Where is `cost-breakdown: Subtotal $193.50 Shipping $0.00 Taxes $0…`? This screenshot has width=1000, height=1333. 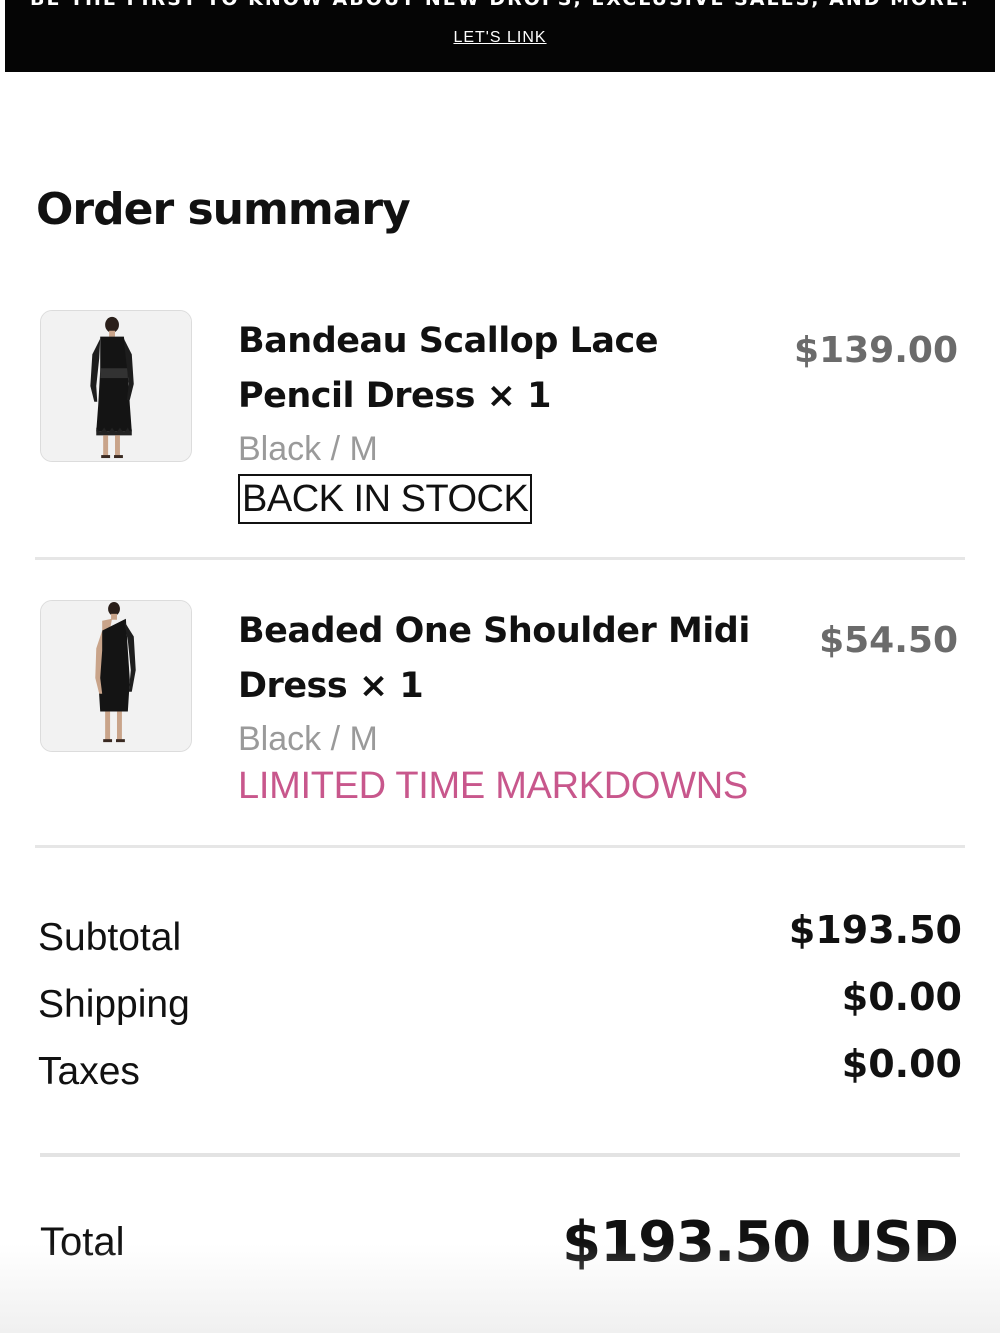
cost-breakdown: Subtotal $193.50 Shipping $0.00 Taxes $0… is located at coordinates (500, 1005).